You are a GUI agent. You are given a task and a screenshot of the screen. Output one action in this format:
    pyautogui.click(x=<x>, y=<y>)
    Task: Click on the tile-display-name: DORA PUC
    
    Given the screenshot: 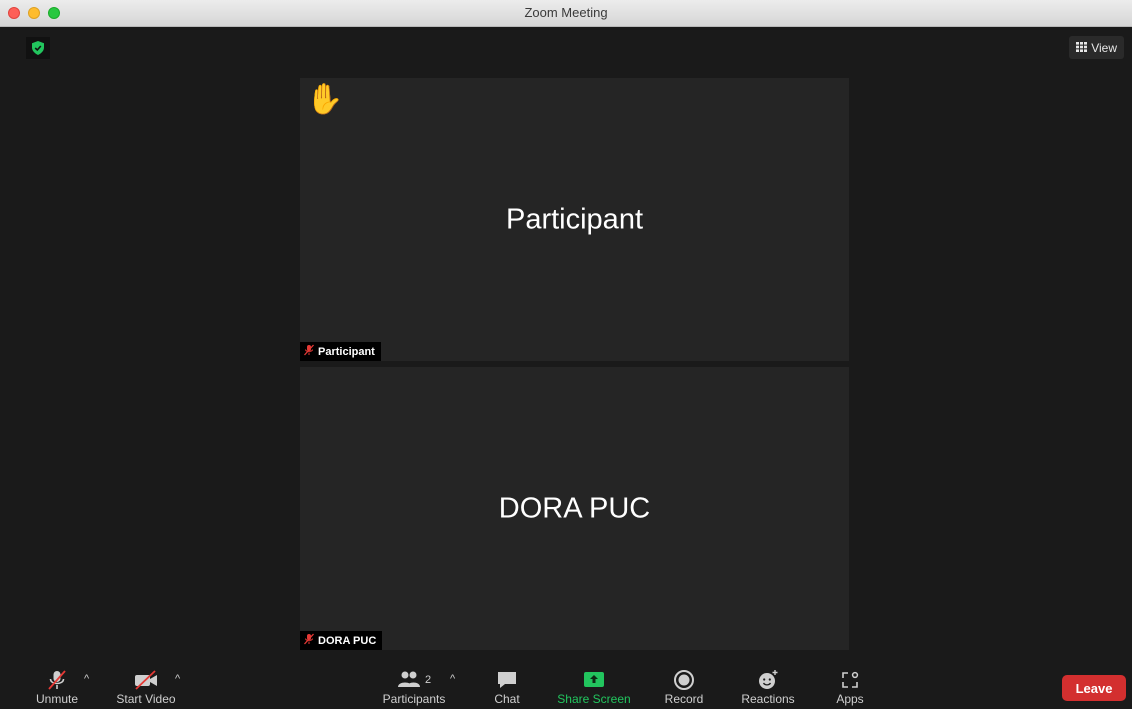 What is the action you would take?
    pyautogui.click(x=574, y=508)
    